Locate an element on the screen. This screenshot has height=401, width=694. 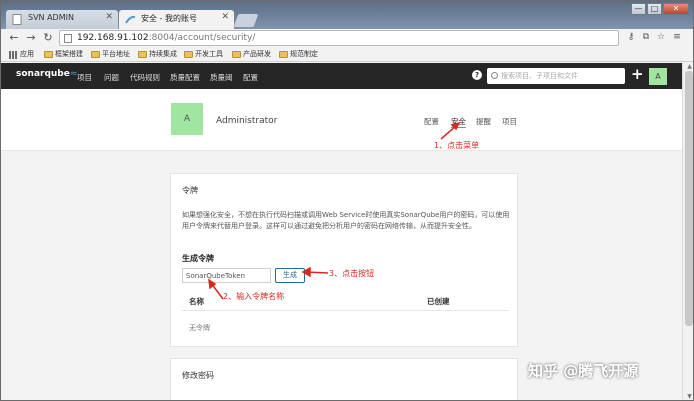
star-icon: ☆ is located at coordinates (661, 37).